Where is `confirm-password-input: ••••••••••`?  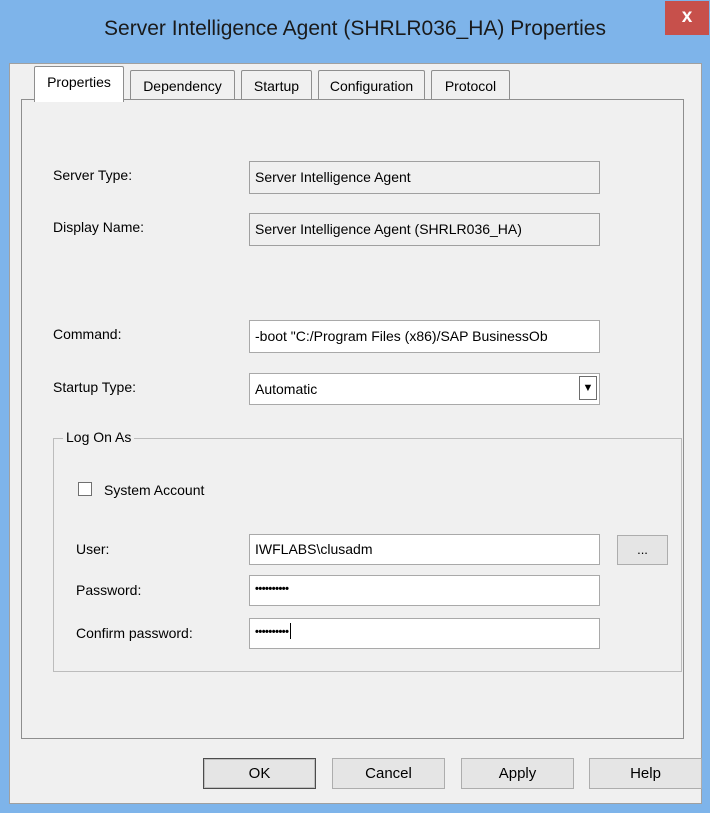
confirm-password-input: •••••••••• is located at coordinates (424, 633).